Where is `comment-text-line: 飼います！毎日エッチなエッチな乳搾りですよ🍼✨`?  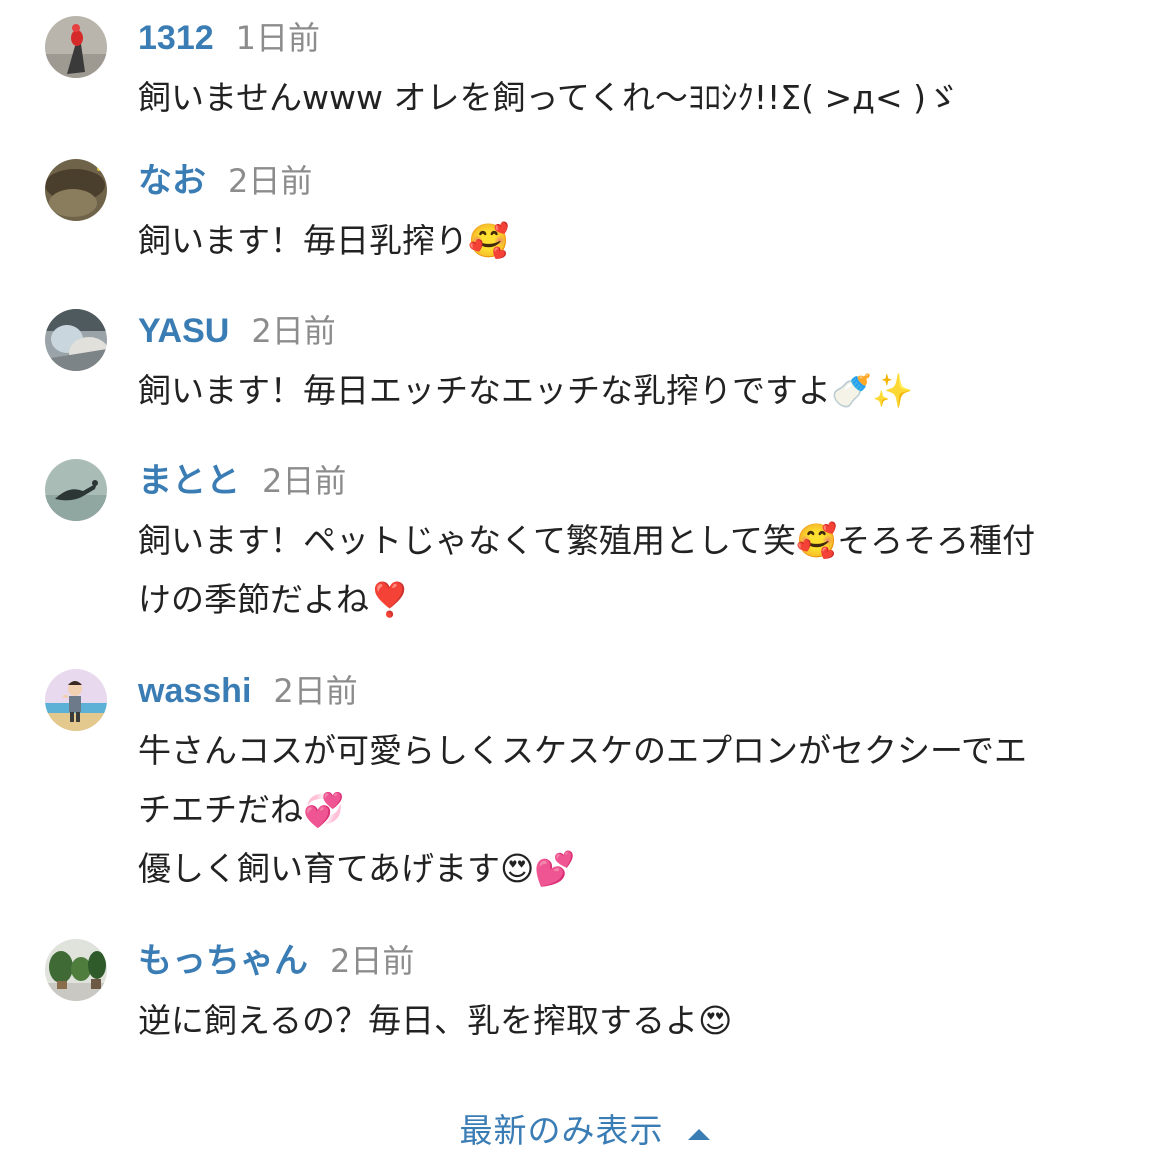
comment-text-line: 飼います！毎日エッチなエッチな乳搾りですよ🍼✨ is located at coordinates (526, 390).